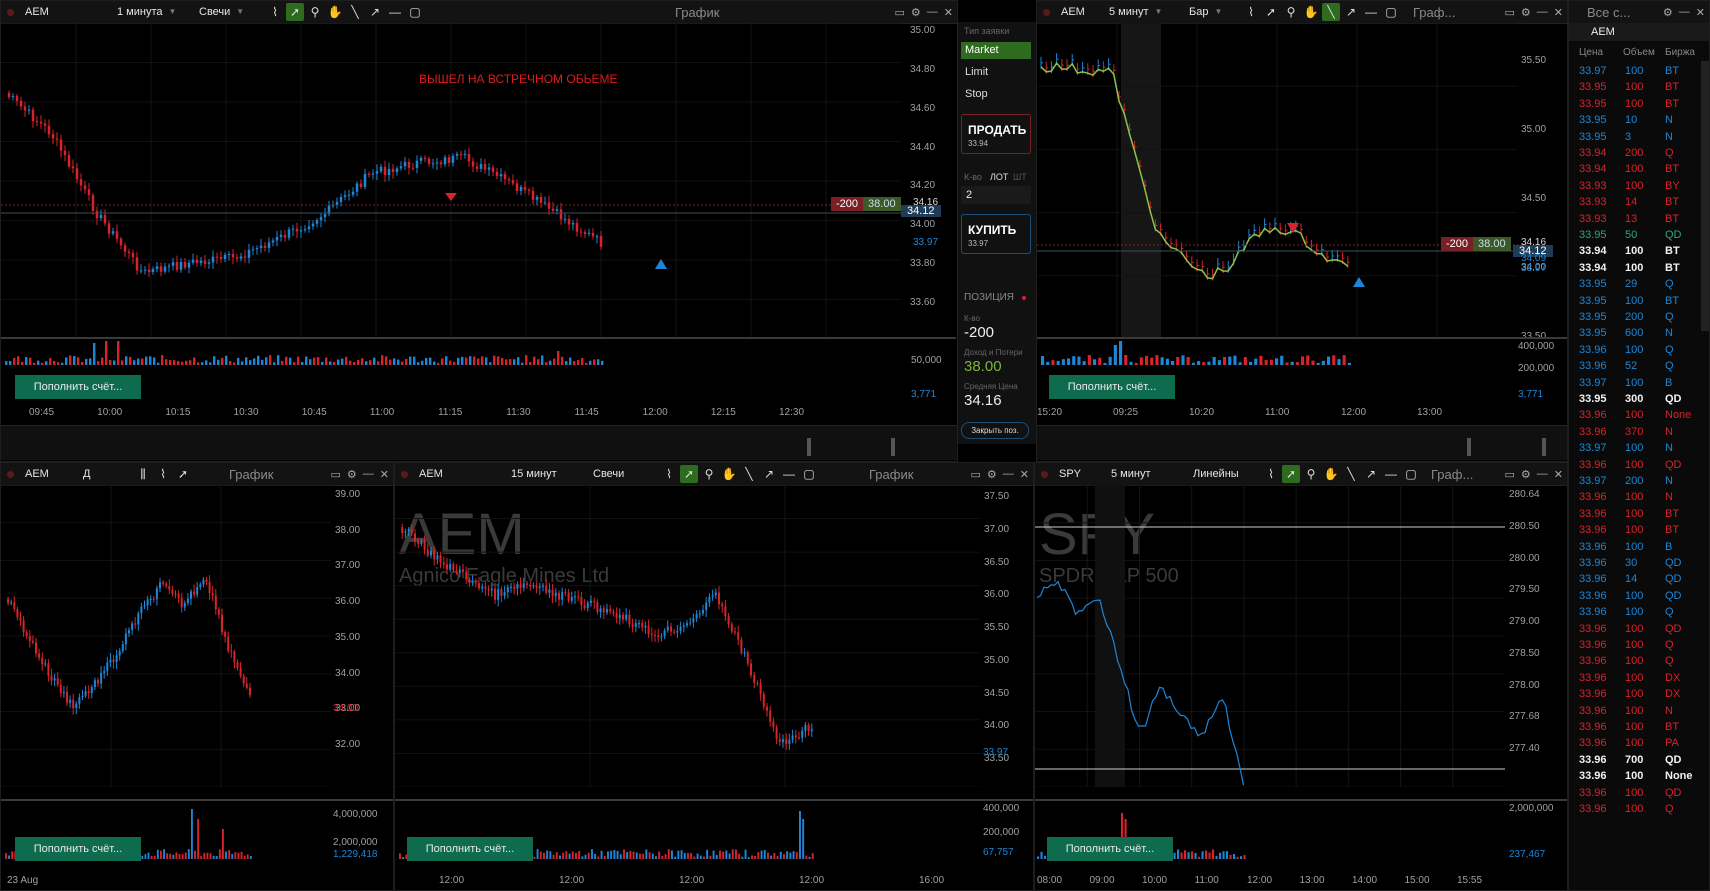 Image resolution: width=1710 pixels, height=891 pixels. What do you see at coordinates (152, 12) in the screenshot?
I see `interval-selector: 1 минута ▼` at bounding box center [152, 12].